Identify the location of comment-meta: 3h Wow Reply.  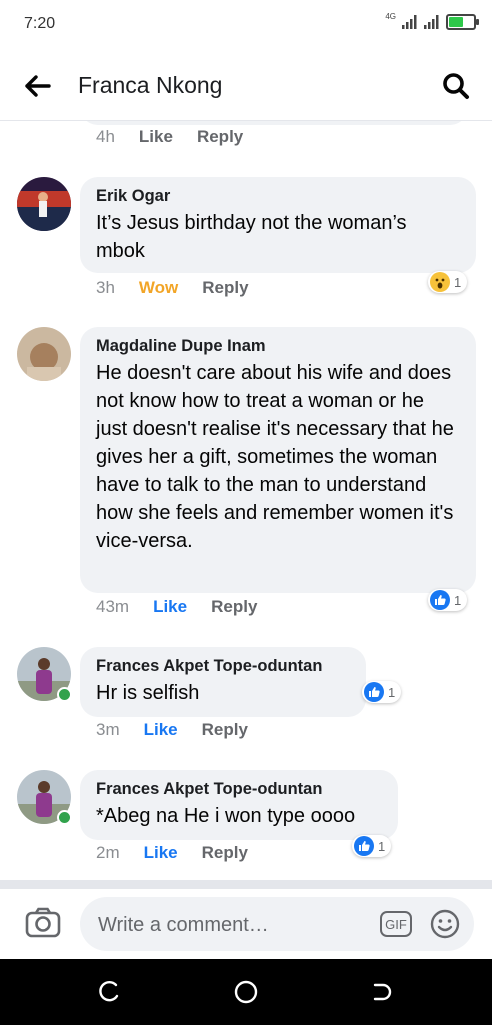
(184, 288).